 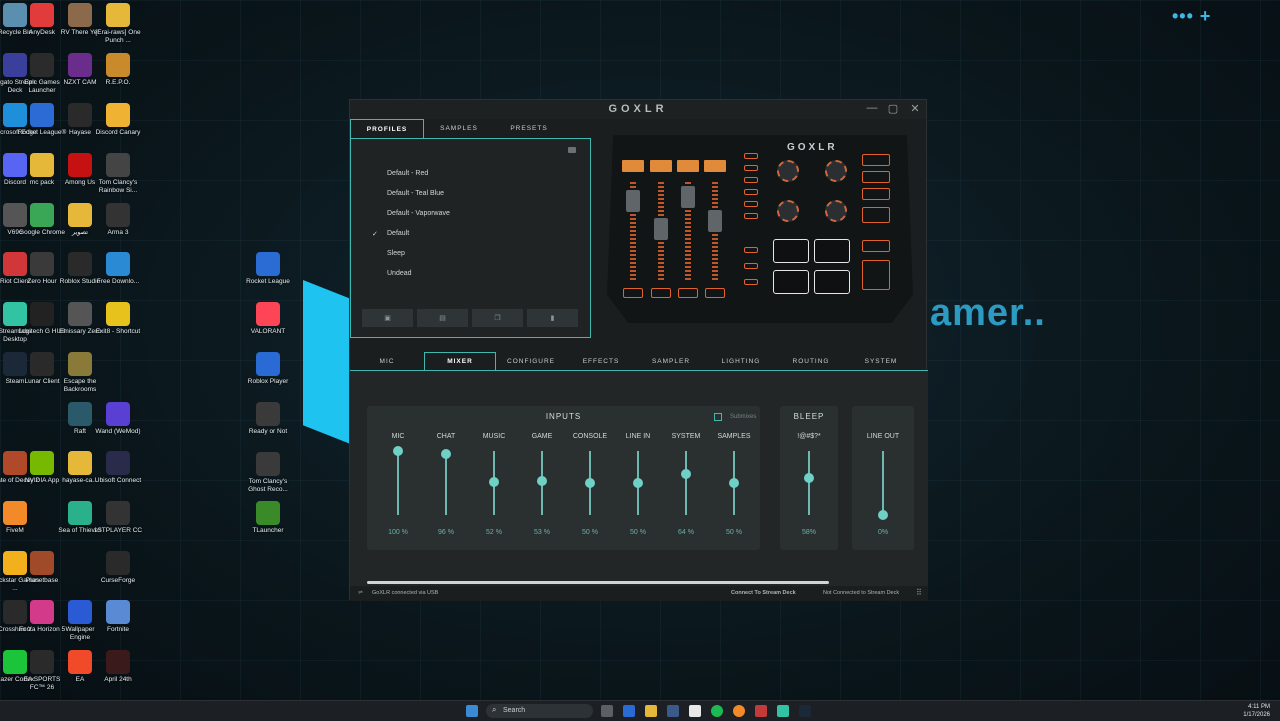 What do you see at coordinates (552, 318) in the screenshot?
I see `delete-profile-button: ▮` at bounding box center [552, 318].